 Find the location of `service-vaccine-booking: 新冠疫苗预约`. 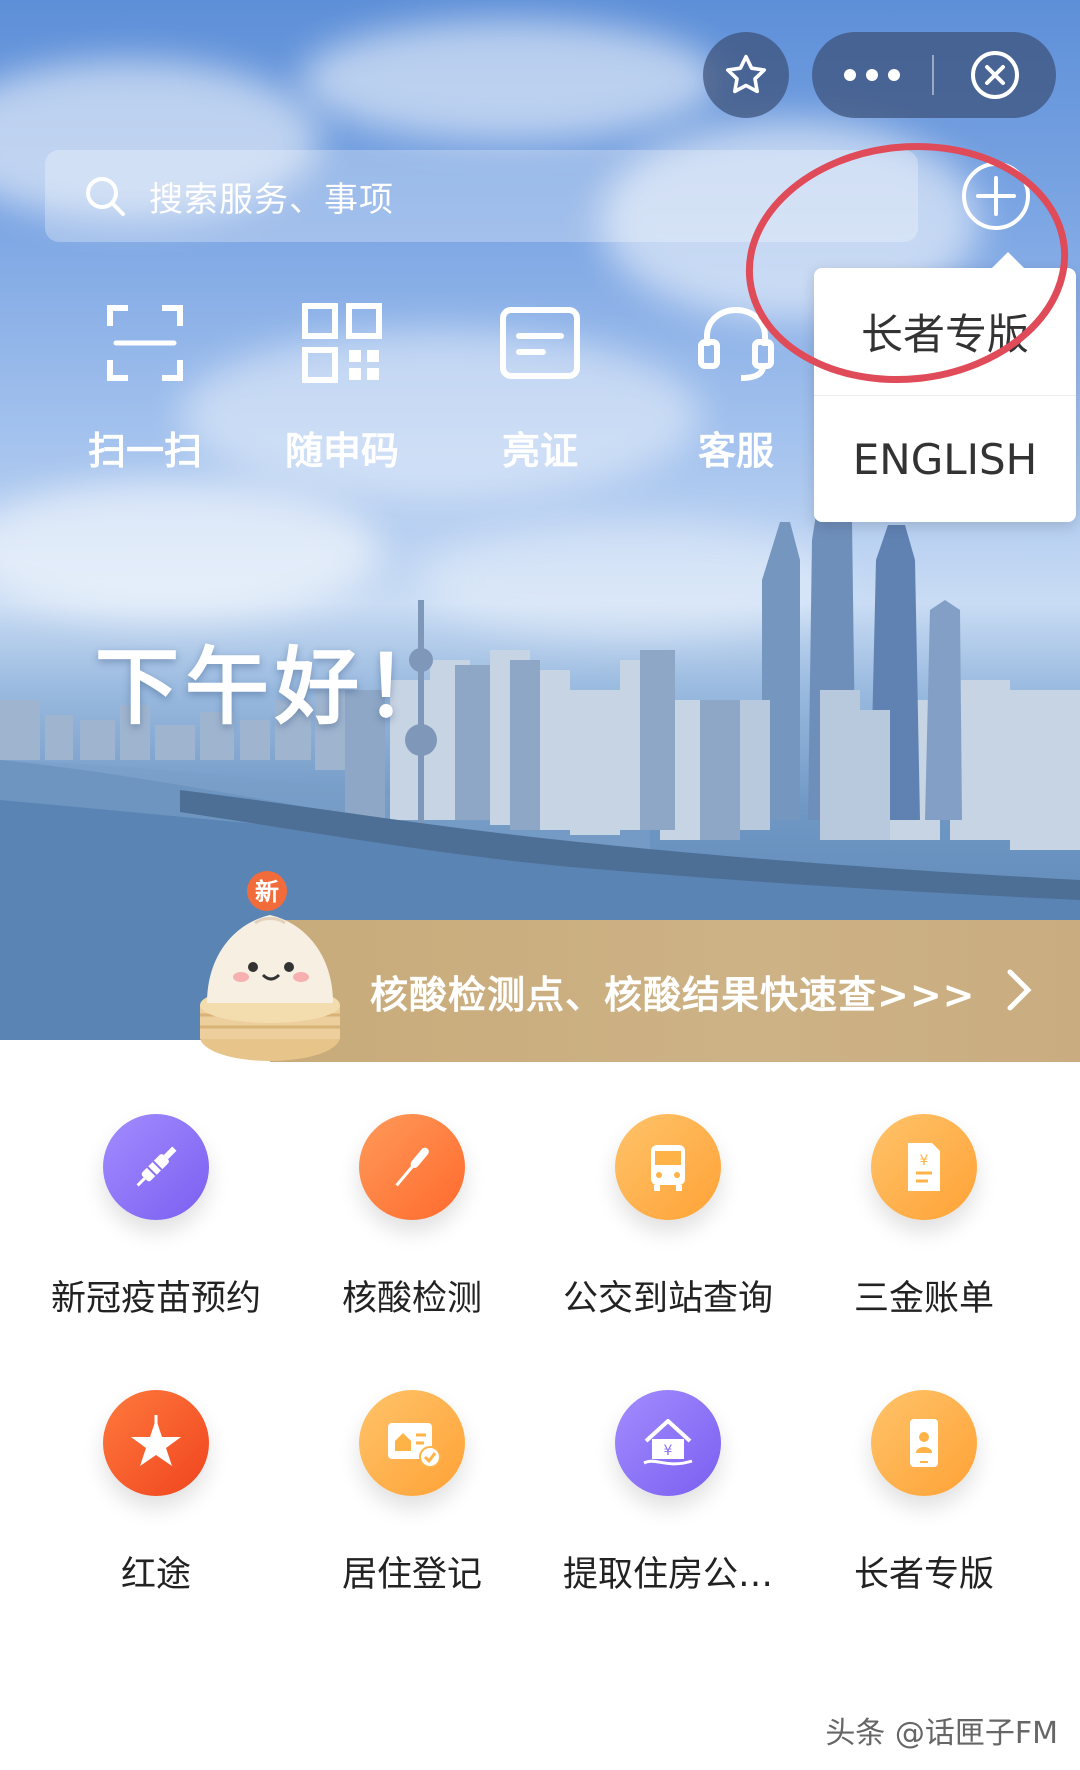

service-vaccine-booking: 新冠疫苗预约 is located at coordinates (156, 1217).